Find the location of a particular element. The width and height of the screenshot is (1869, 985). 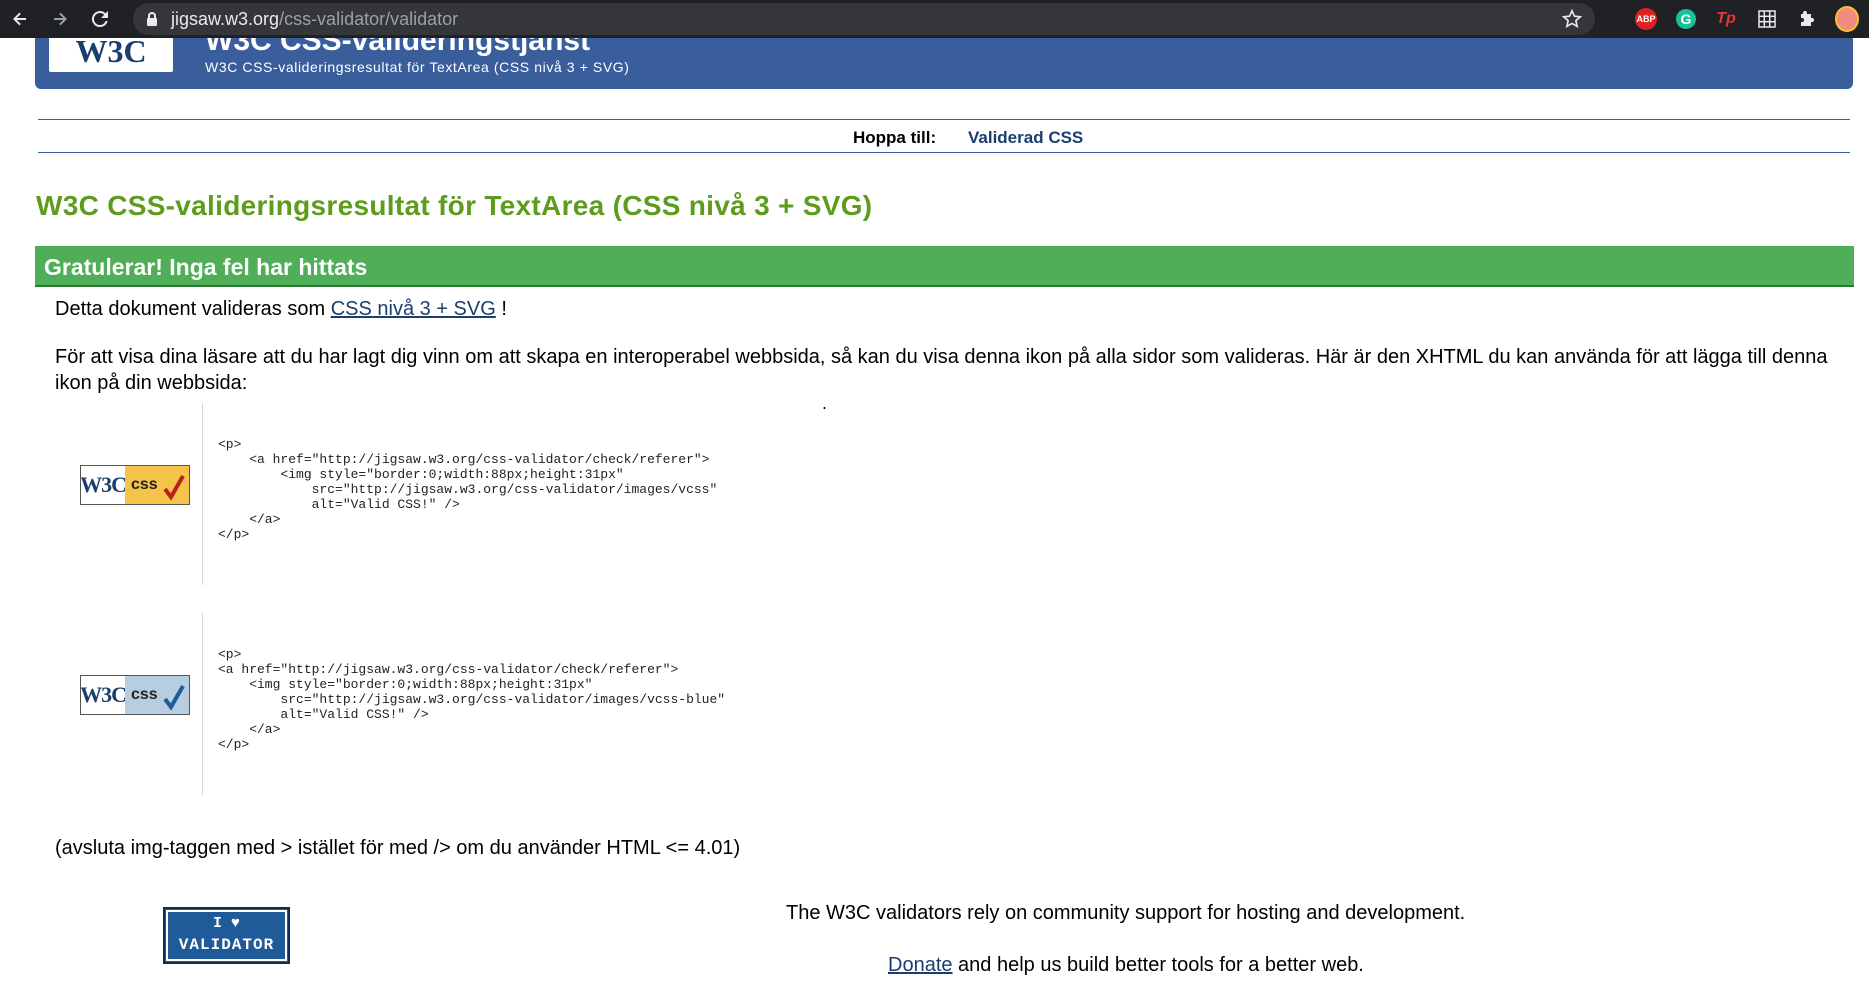

w3c-logo: W3C is located at coordinates (111, 55).